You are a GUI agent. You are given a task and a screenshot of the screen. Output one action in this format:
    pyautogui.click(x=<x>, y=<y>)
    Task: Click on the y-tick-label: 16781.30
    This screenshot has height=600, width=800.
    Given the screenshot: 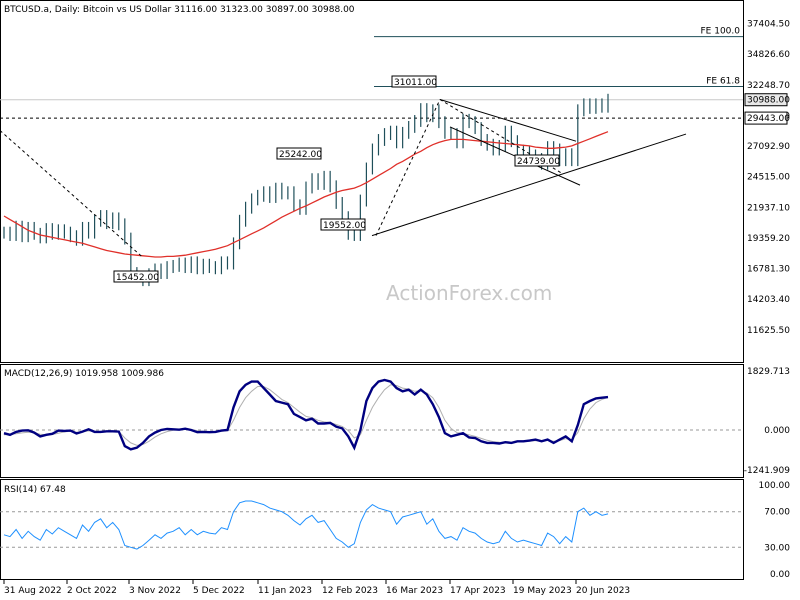 What is the action you would take?
    pyautogui.click(x=768, y=270)
    